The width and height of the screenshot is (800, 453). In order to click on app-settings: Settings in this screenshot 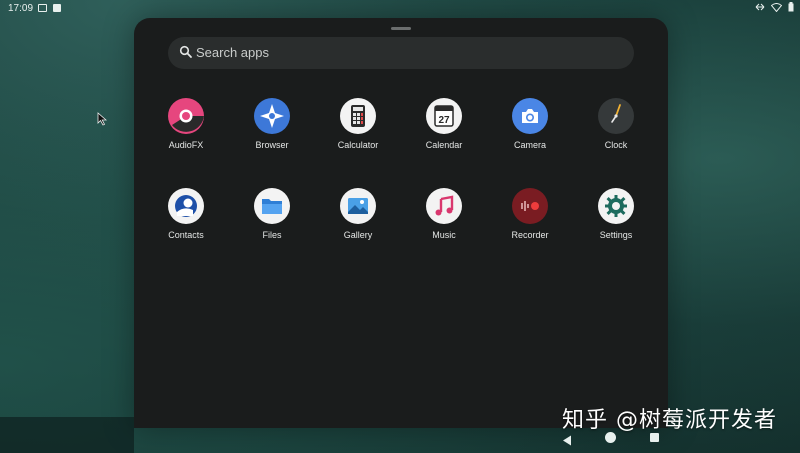, I will do `click(616, 214)`.